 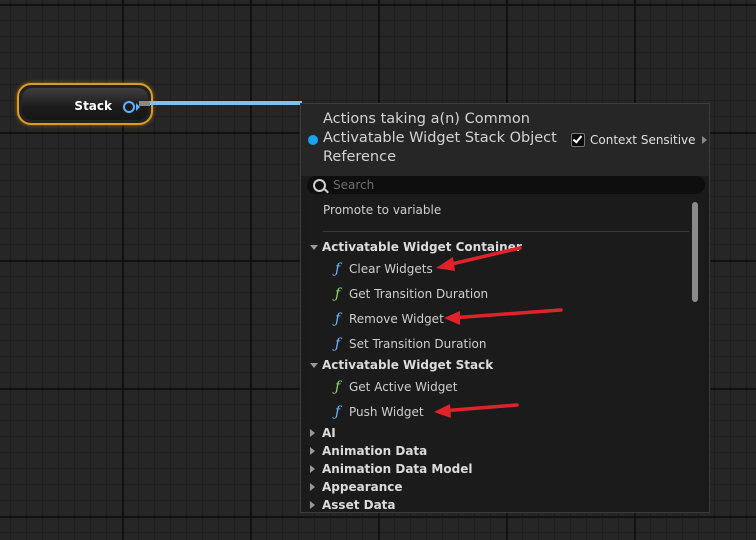 I want to click on panel-title-line: Activatable Widget Stack Object, so click(x=440, y=138).